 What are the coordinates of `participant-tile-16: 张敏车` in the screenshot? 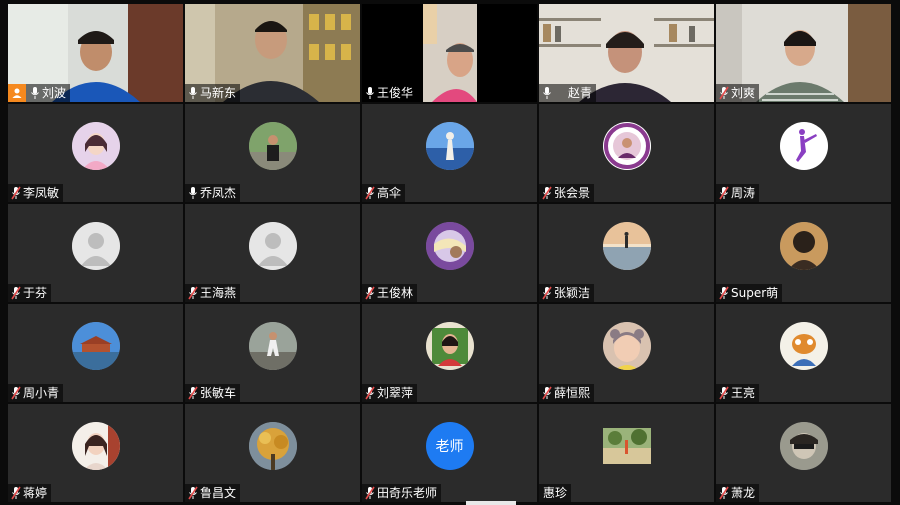 It's located at (272, 353).